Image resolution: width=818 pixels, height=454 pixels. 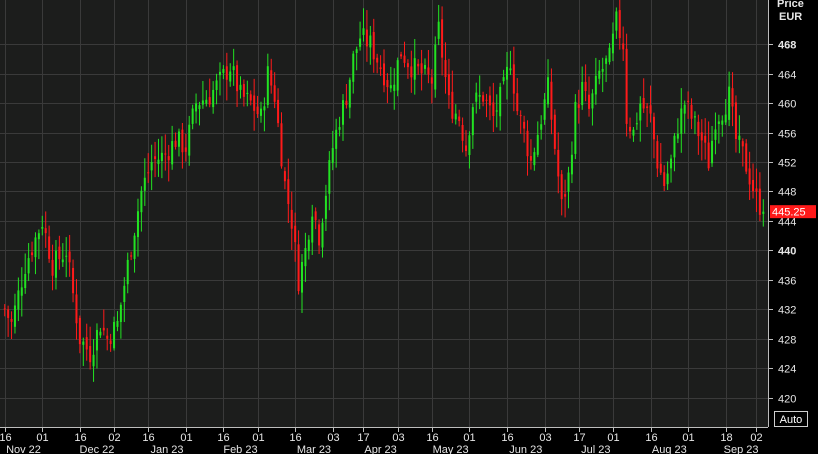 What do you see at coordinates (787, 164) in the screenshot?
I see `y-tick-label: 452` at bounding box center [787, 164].